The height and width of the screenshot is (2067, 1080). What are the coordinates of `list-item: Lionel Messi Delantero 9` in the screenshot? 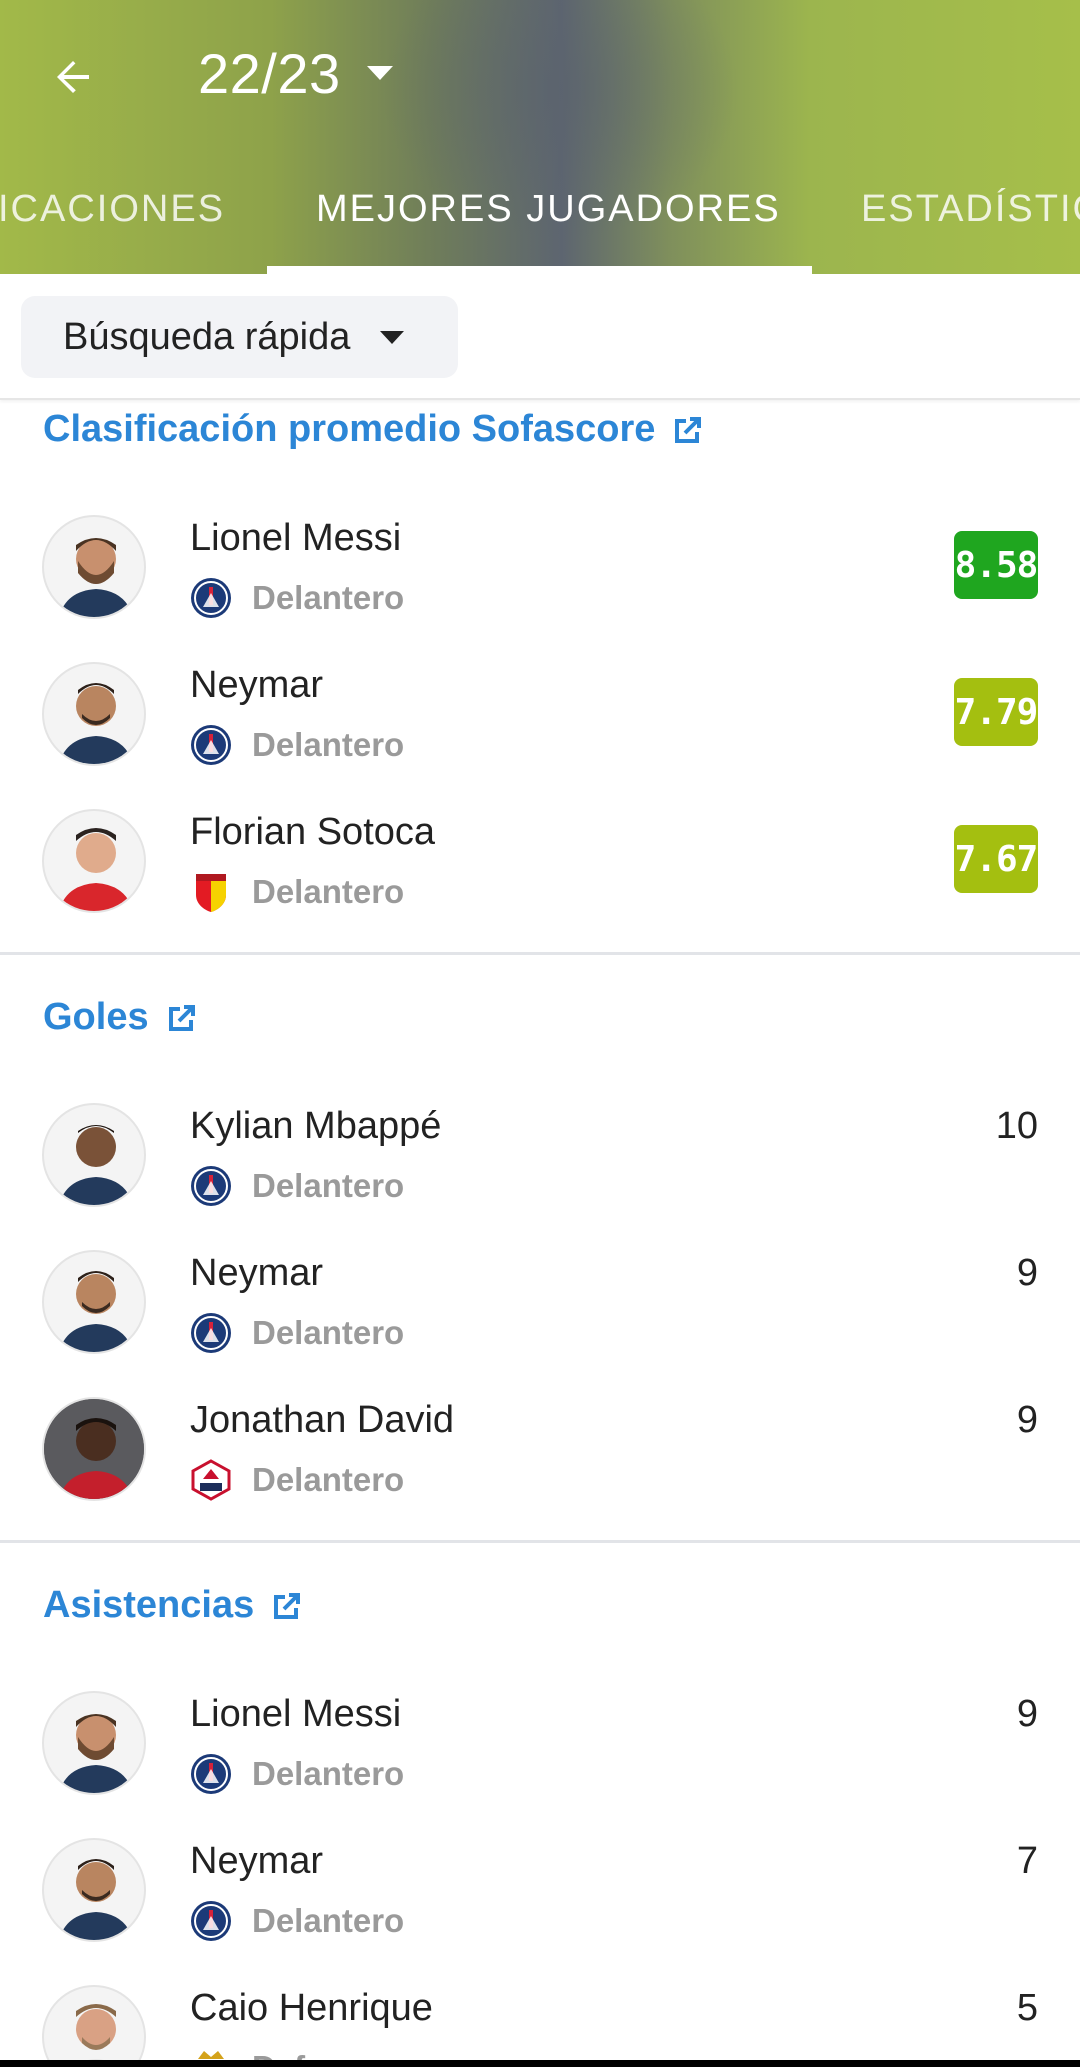 It's located at (540, 1764).